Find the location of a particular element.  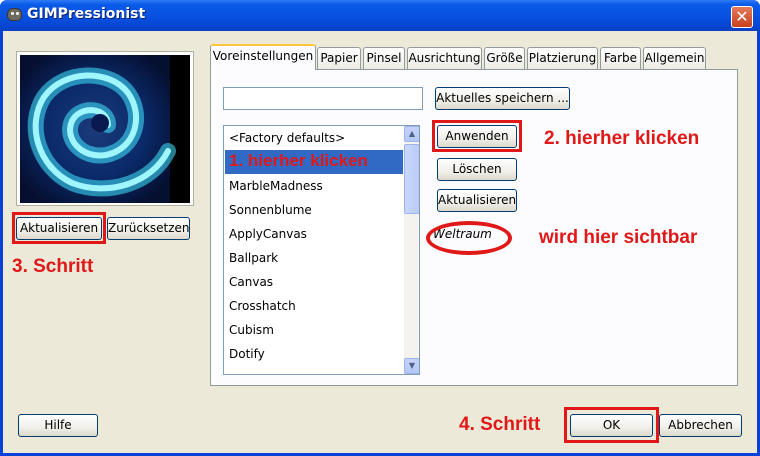

tab-papier: Papier is located at coordinates (339, 58).